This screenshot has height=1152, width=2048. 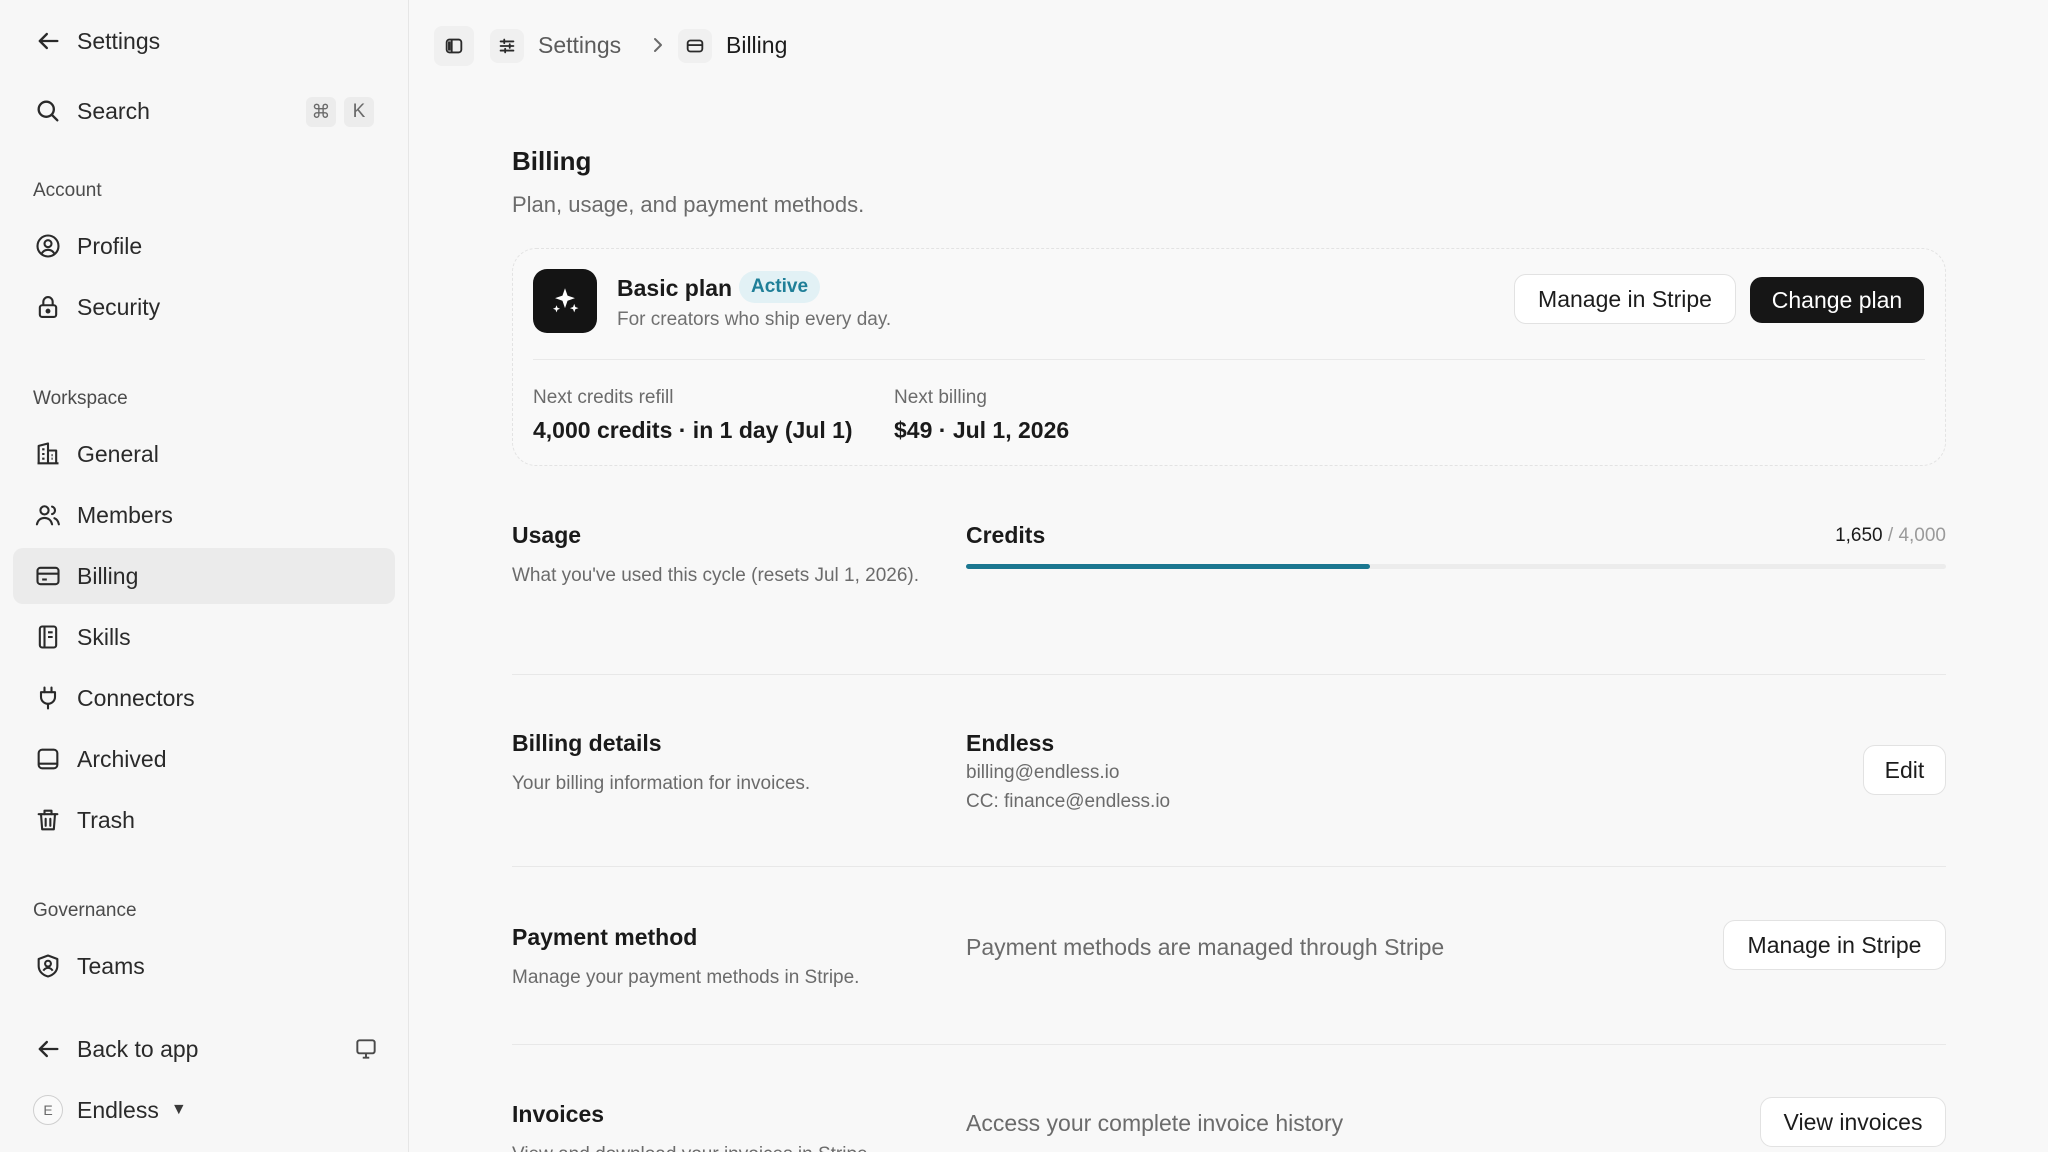 I want to click on billing-company-name: Endless, so click(x=1010, y=743).